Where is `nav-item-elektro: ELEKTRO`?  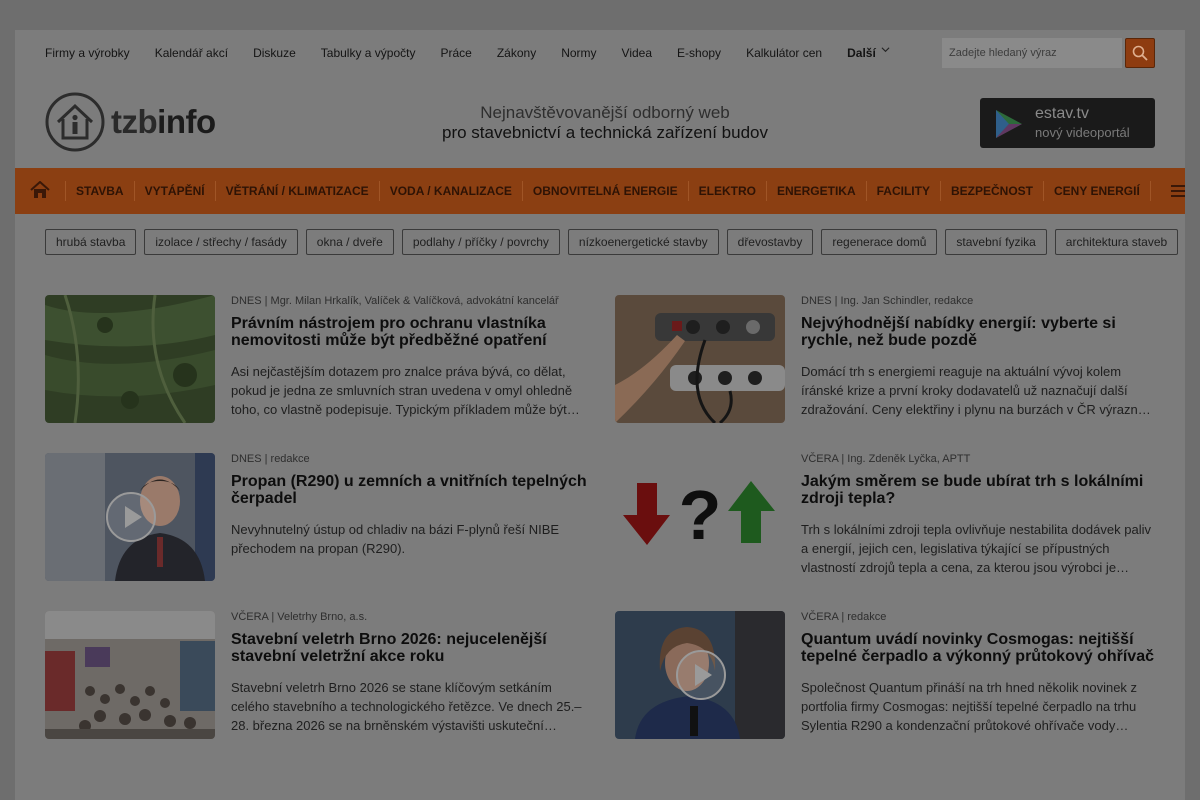
nav-item-elektro: ELEKTRO is located at coordinates (727, 191).